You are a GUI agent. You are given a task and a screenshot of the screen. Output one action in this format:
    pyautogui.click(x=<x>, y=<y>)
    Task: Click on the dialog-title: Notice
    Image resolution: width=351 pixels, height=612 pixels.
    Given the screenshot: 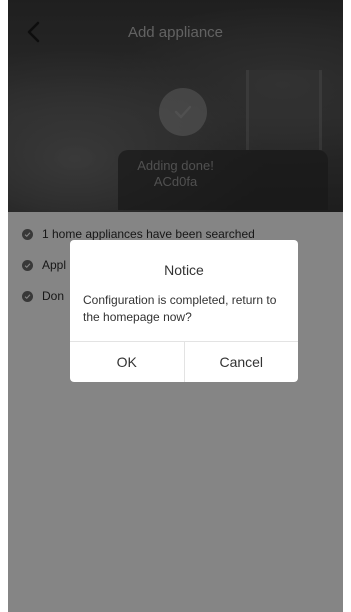 What is the action you would take?
    pyautogui.click(x=184, y=270)
    